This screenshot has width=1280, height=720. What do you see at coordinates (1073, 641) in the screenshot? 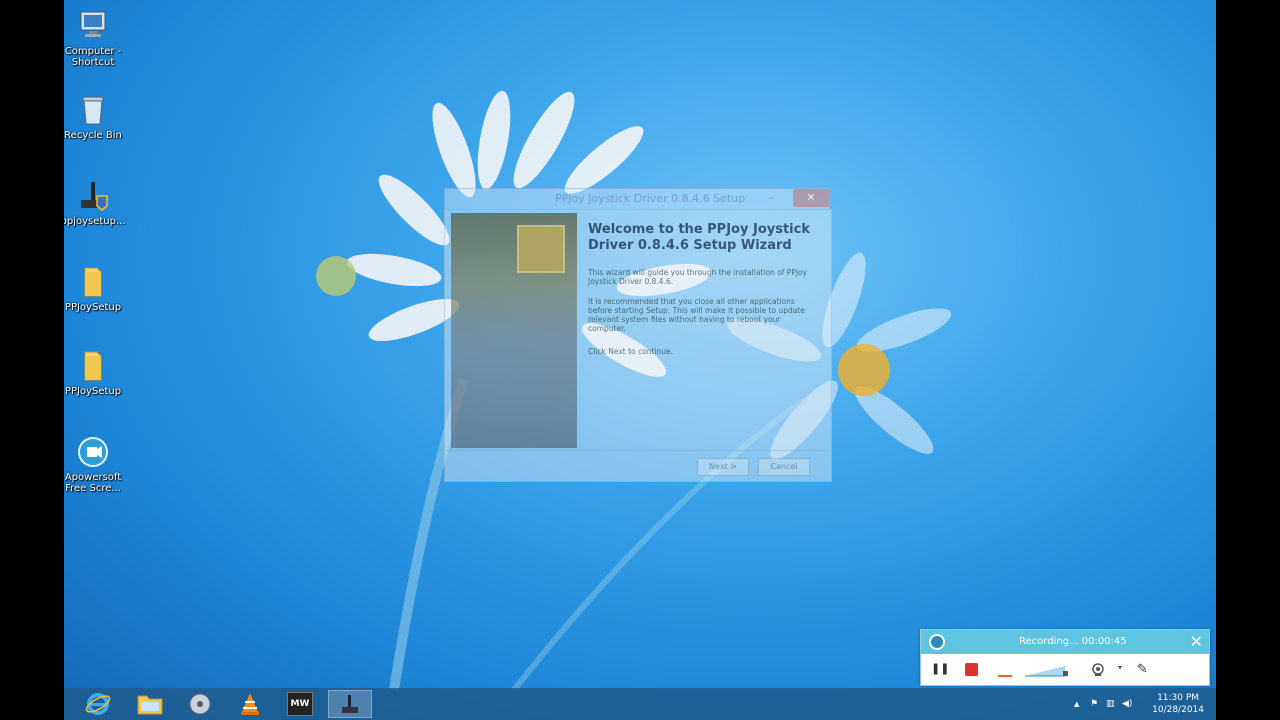
I see `recording-status: Recording... 00:00:45` at bounding box center [1073, 641].